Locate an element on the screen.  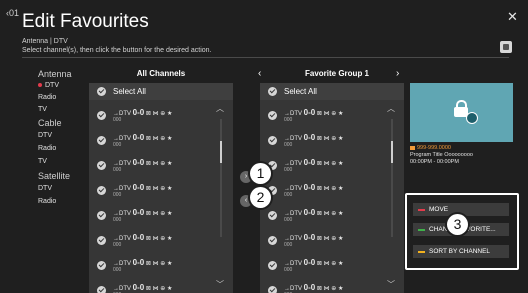
back-button: ‹01 is located at coordinates (12, 13).